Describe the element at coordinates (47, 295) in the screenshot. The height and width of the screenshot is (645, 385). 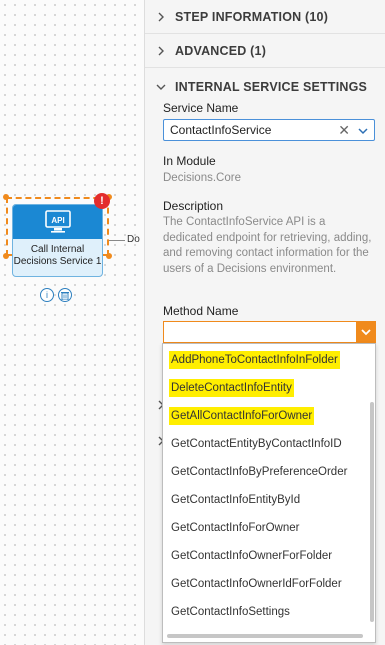
I see `info-icon: i` at that location.